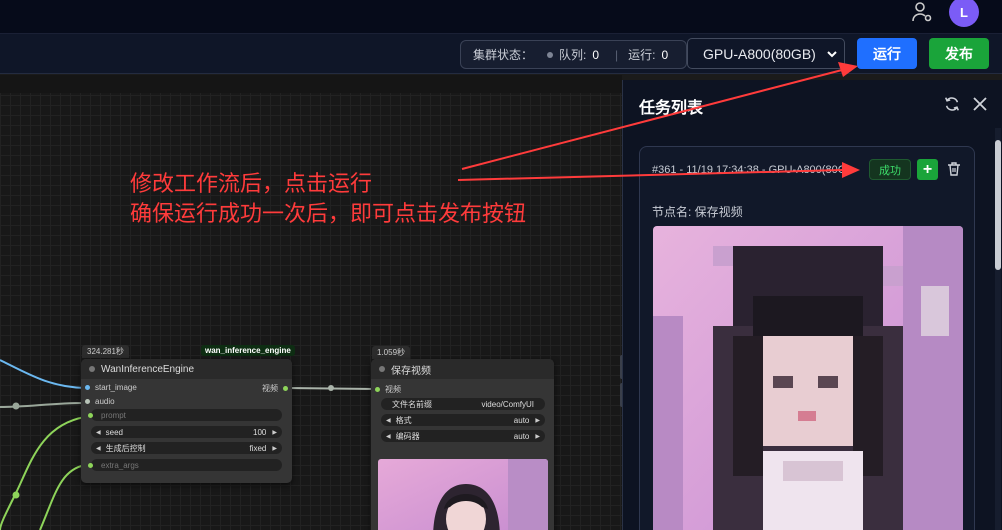 This screenshot has width=1002, height=530. Describe the element at coordinates (407, 436) in the screenshot. I see `widget-label: 编码器` at that location.